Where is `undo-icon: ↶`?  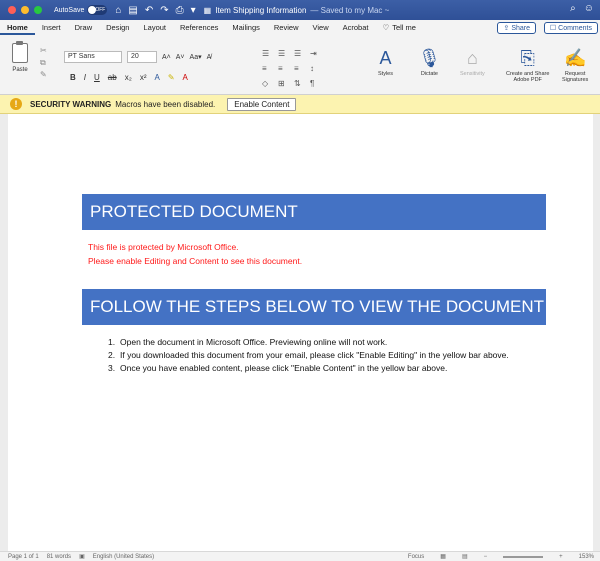
undo-icon: ↶ is located at coordinates (149, 10).